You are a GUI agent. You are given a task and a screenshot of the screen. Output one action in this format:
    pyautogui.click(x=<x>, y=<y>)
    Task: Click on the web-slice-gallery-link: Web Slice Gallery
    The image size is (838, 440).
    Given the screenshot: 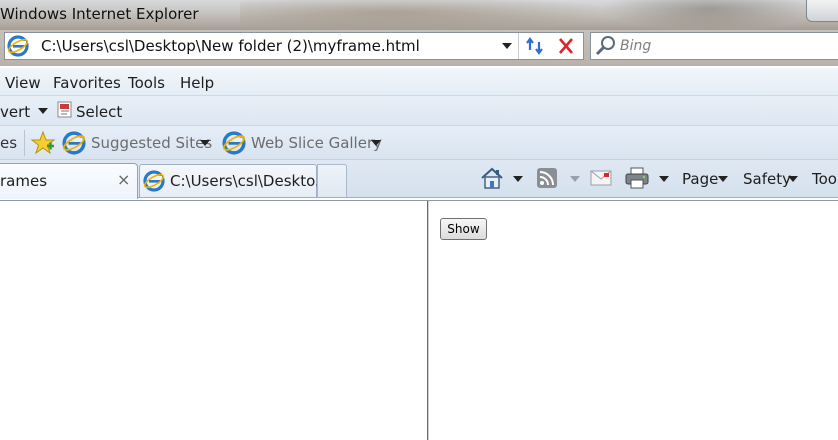 What is the action you would take?
    pyautogui.click(x=316, y=143)
    